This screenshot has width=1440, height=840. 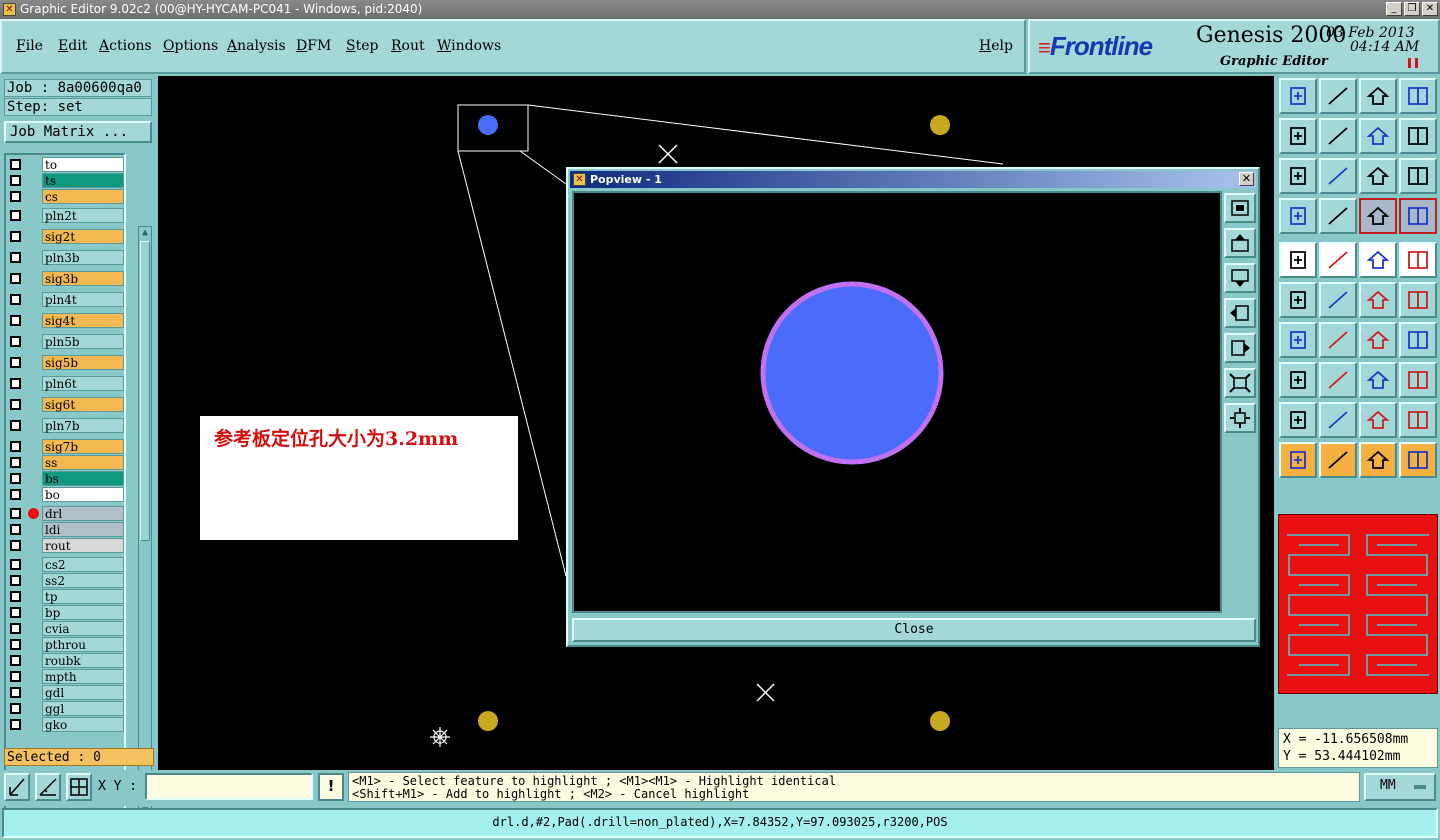 I want to click on layer-name: gko, so click(x=83, y=724).